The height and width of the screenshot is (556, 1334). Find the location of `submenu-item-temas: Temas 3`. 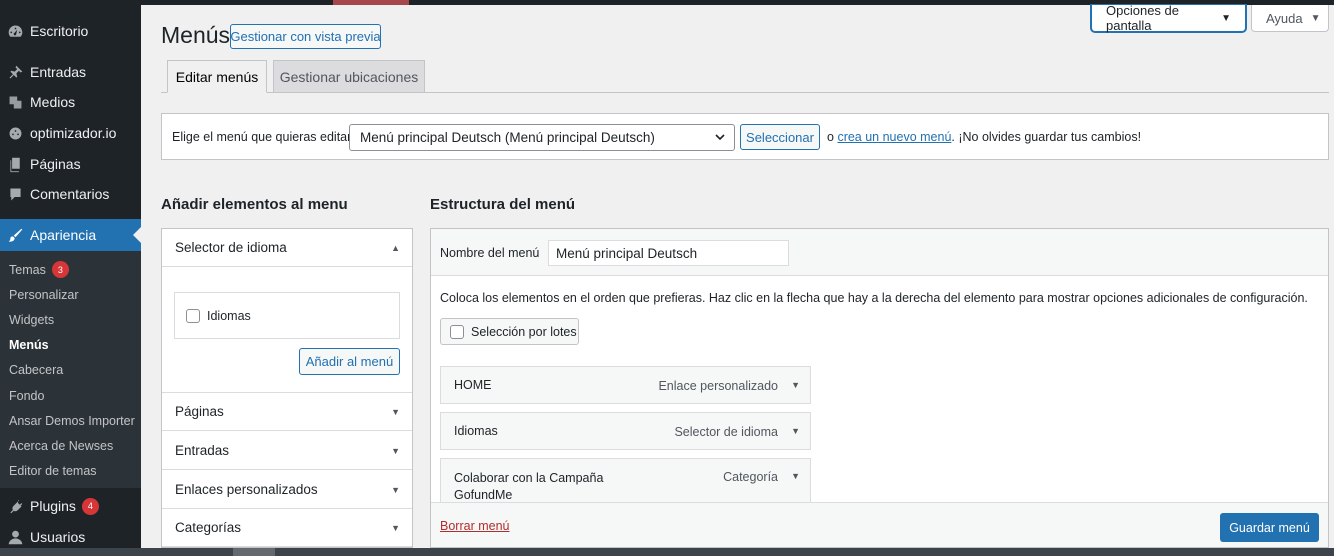

submenu-item-temas: Temas 3 is located at coordinates (39, 269).